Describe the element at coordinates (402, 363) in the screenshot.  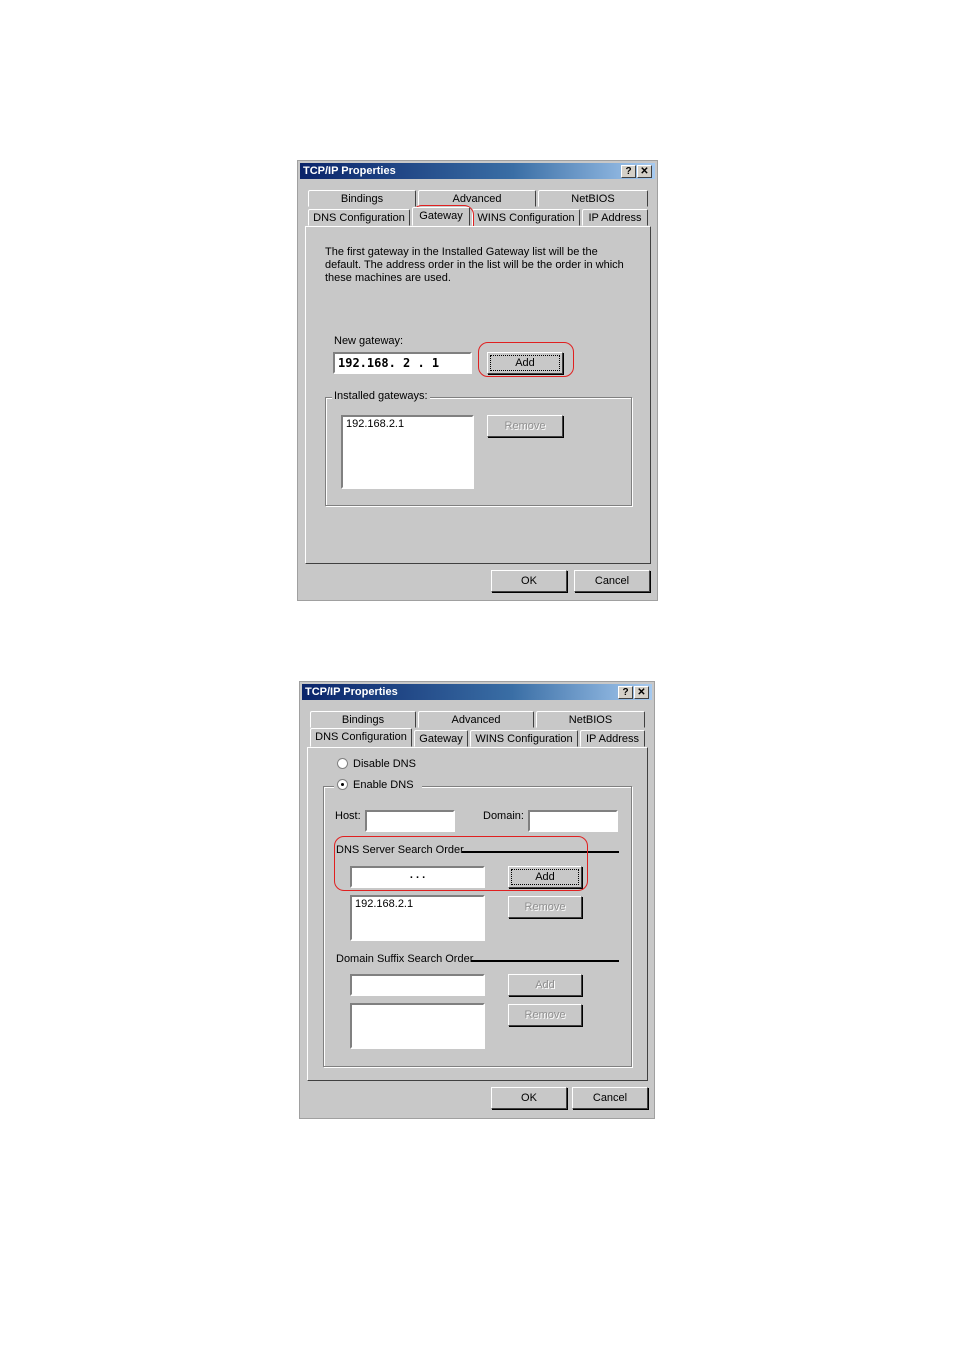
I see `new-gateway-input: 192.168. 2 . 1` at that location.